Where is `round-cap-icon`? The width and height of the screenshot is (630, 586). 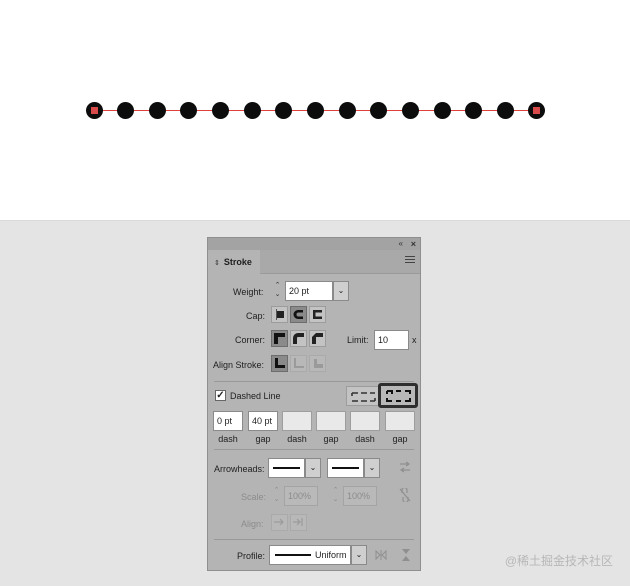 round-cap-icon is located at coordinates (298, 314).